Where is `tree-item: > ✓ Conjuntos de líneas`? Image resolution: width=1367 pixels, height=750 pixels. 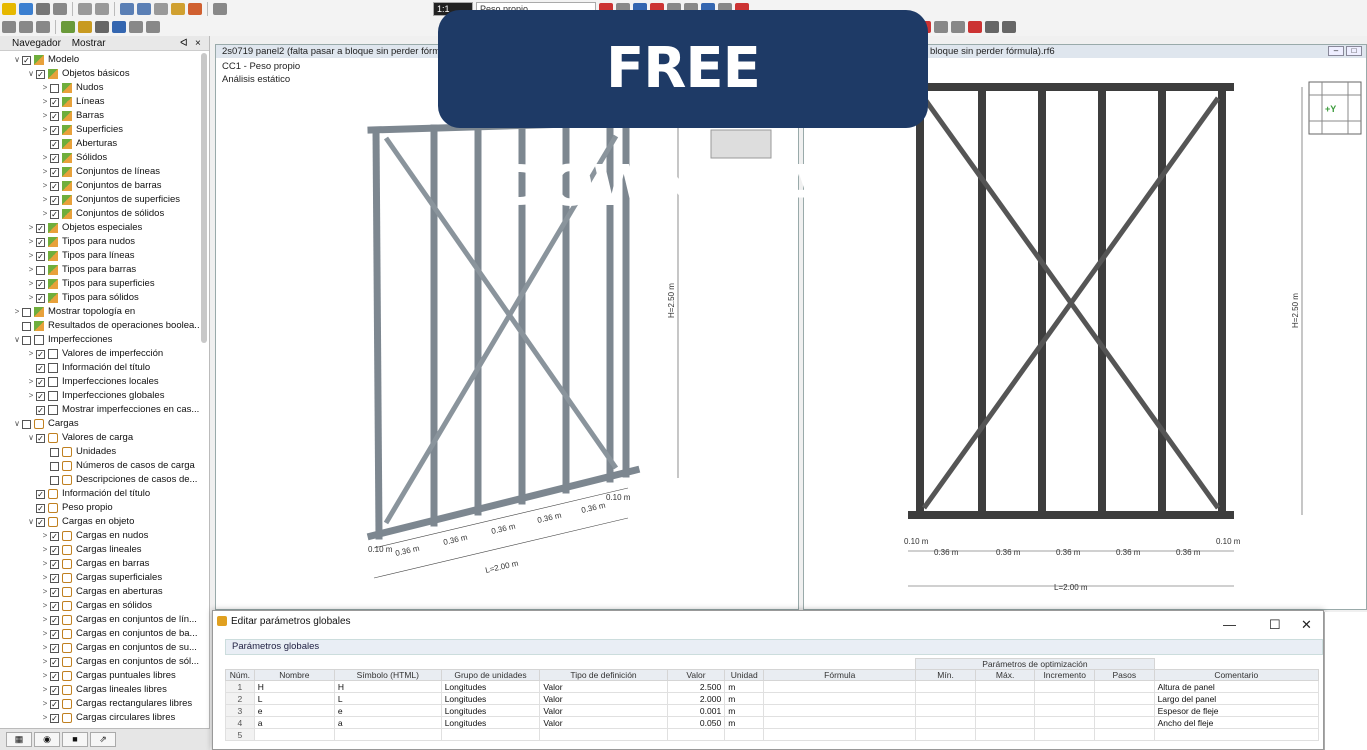 tree-item: > ✓ Conjuntos de líneas is located at coordinates (100, 172).